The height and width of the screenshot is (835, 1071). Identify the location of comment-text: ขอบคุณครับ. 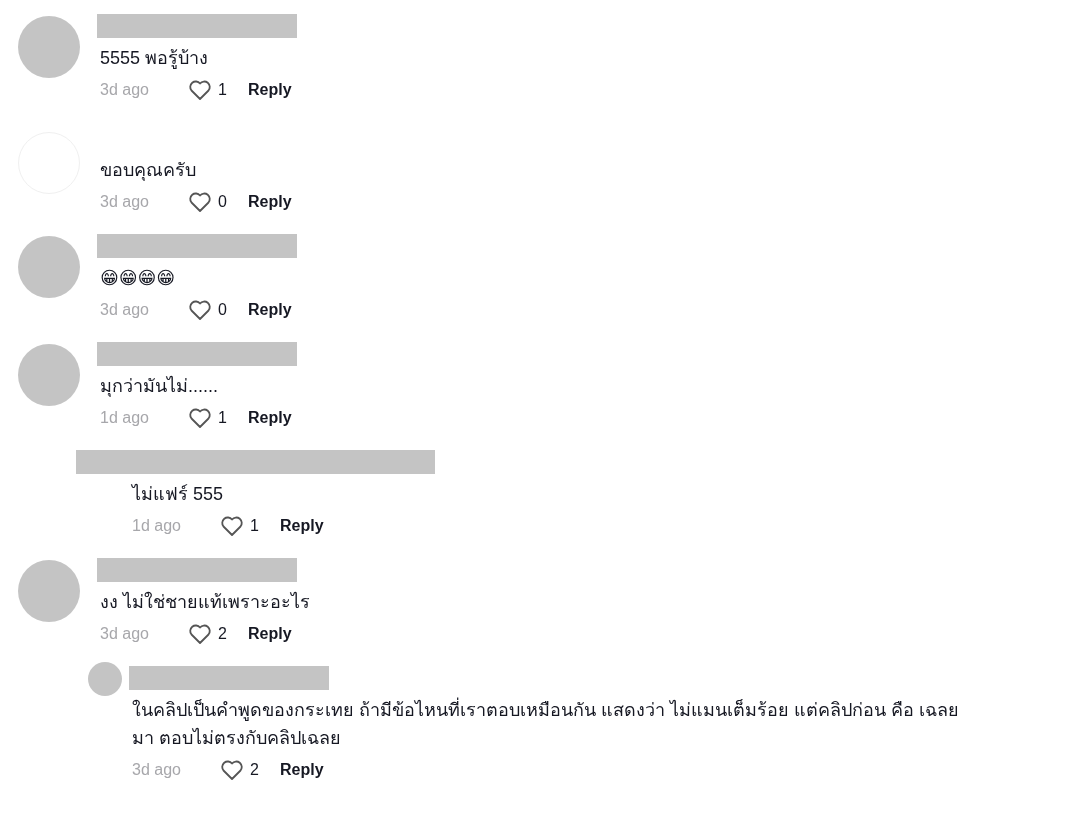
(148, 171).